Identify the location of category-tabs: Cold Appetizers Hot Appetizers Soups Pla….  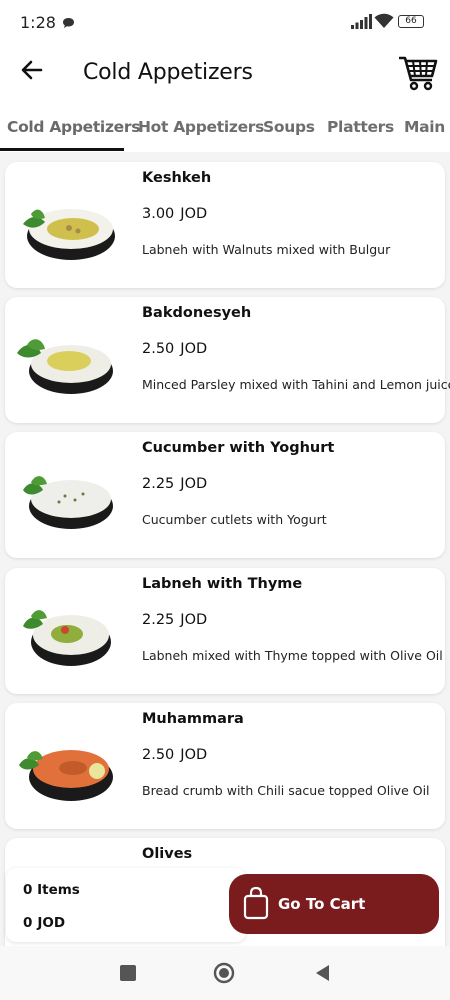
(225, 127).